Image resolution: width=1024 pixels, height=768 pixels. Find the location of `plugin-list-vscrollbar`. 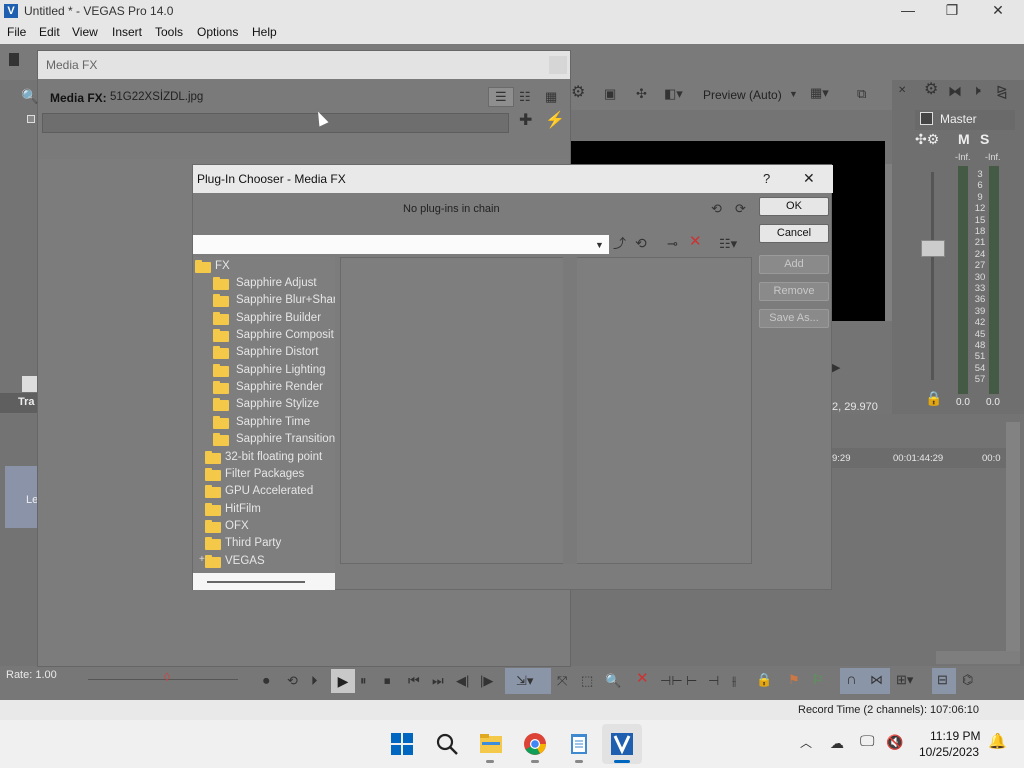

plugin-list-vscrollbar is located at coordinates (570, 410).